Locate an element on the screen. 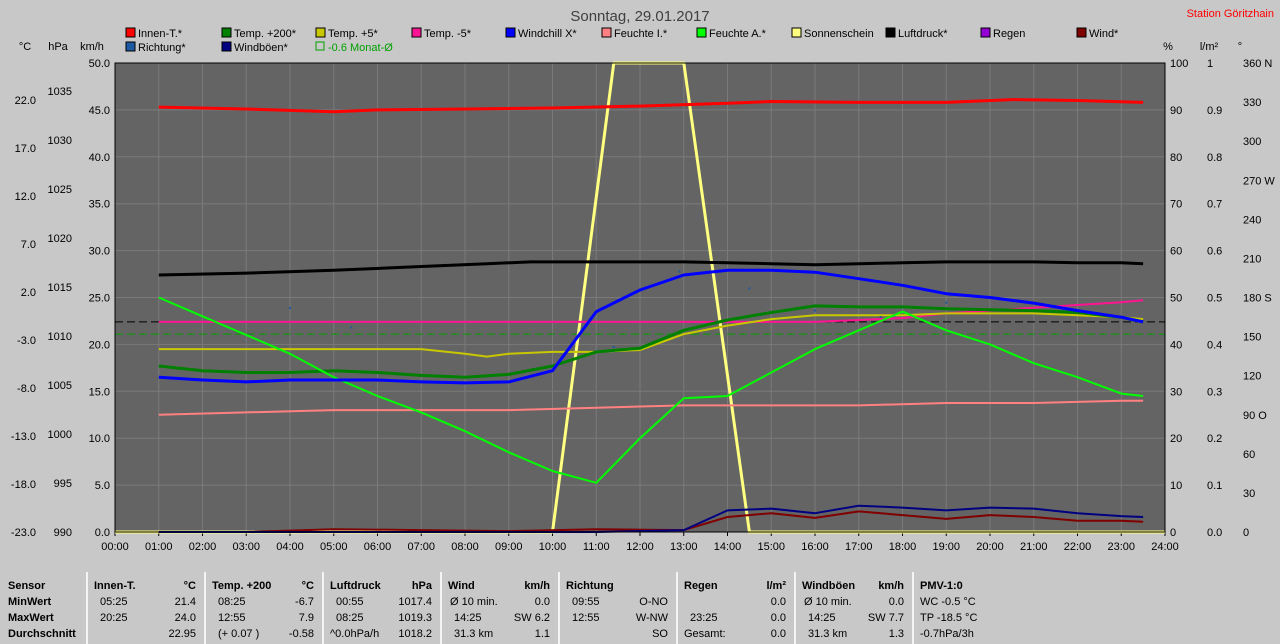 This screenshot has height=644, width=1280. tick-label-percent: 40 is located at coordinates (1176, 345).